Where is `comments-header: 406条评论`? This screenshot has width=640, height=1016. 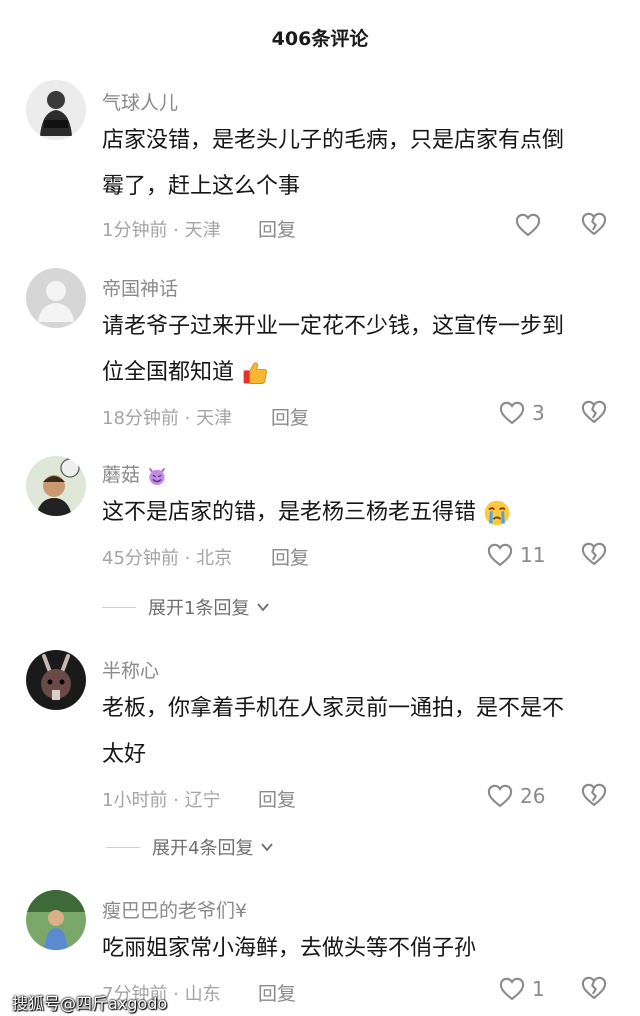
comments-header: 406条评论 is located at coordinates (320, 36).